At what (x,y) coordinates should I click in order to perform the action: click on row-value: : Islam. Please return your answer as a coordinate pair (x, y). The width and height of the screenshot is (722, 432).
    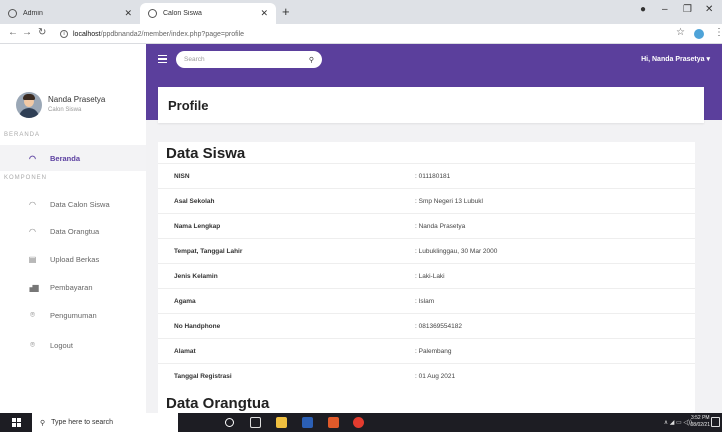
    Looking at the image, I should click on (425, 301).